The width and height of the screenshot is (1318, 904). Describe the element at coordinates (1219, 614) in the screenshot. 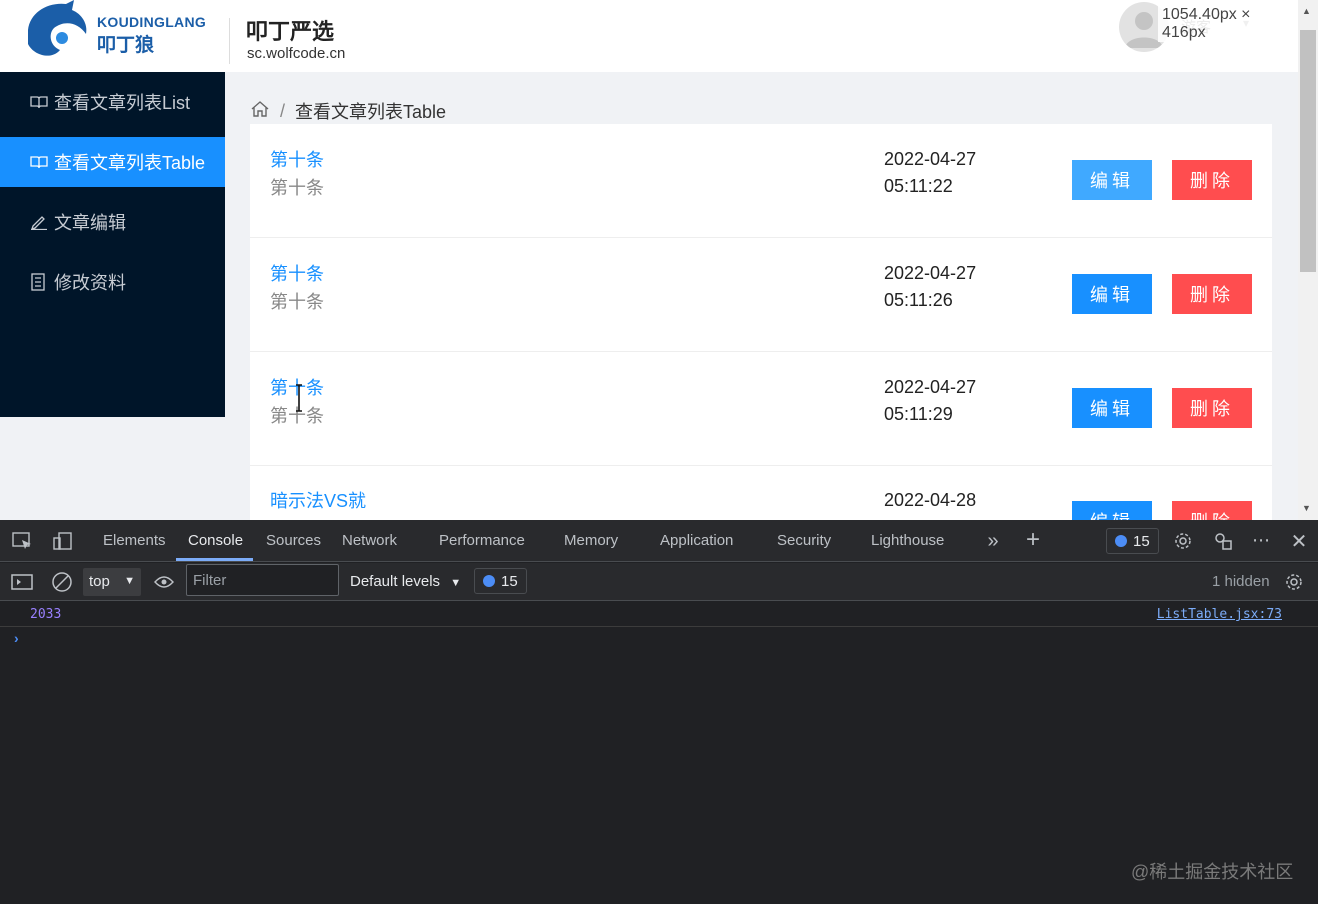

I see `log-source-link: ListTable.jsx:73` at that location.